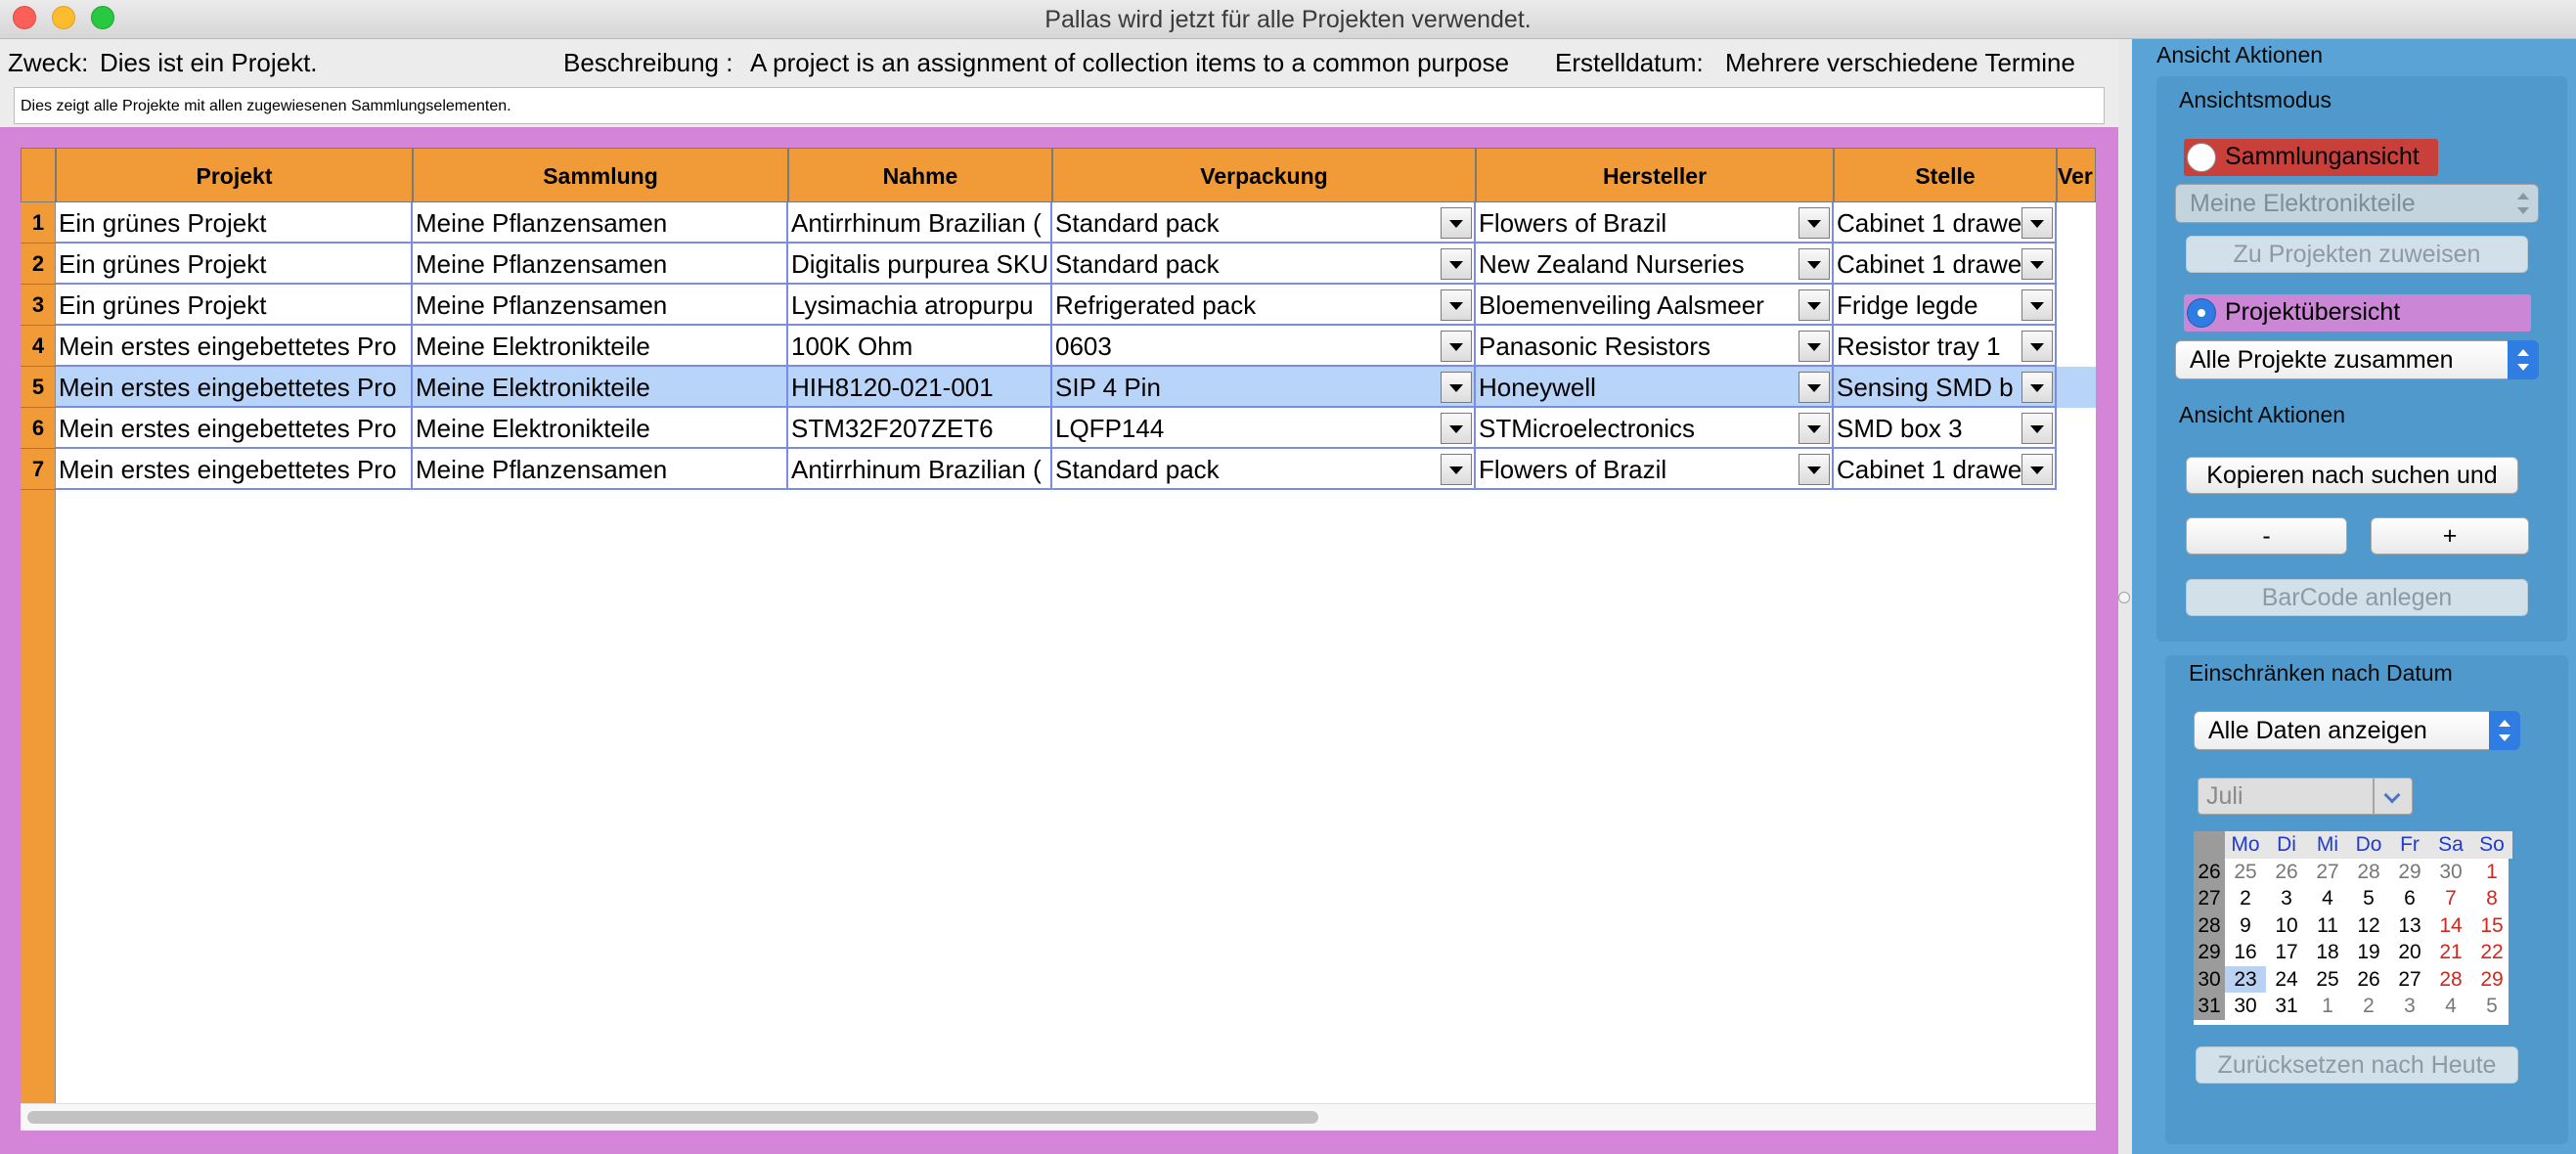  I want to click on table-cell: Lysimachia atropurpu, so click(920, 305).